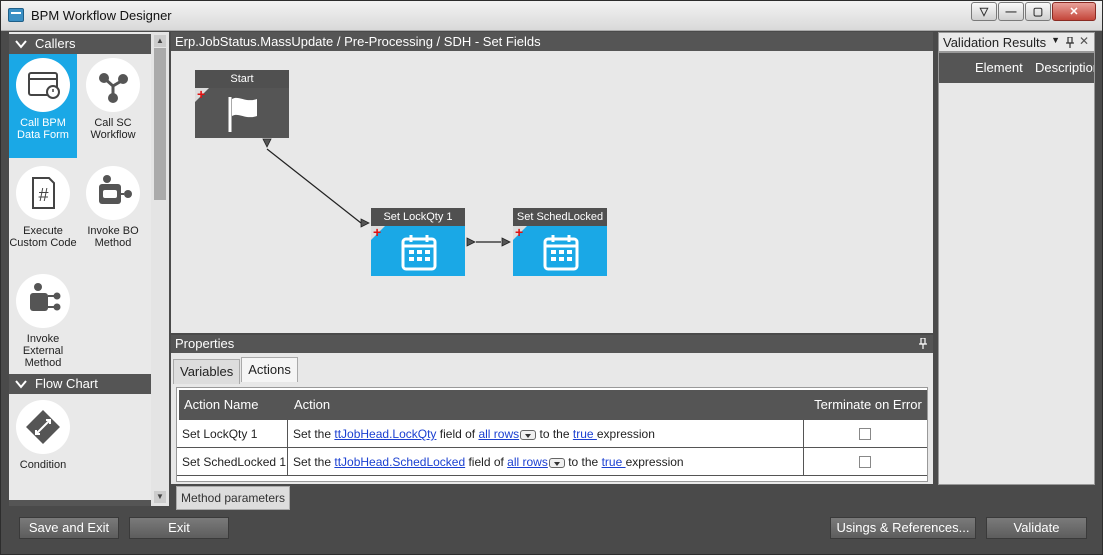 The width and height of the screenshot is (1103, 555). I want to click on condition-icon, so click(43, 427).